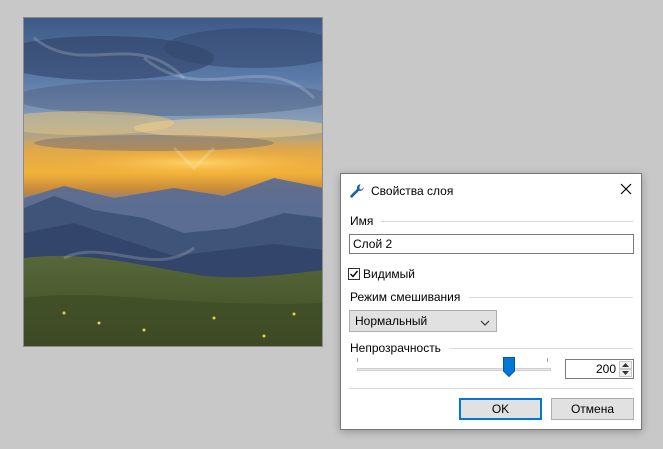 The width and height of the screenshot is (663, 449). What do you see at coordinates (412, 191) in the screenshot?
I see `dialog-title: Свойства слоя` at bounding box center [412, 191].